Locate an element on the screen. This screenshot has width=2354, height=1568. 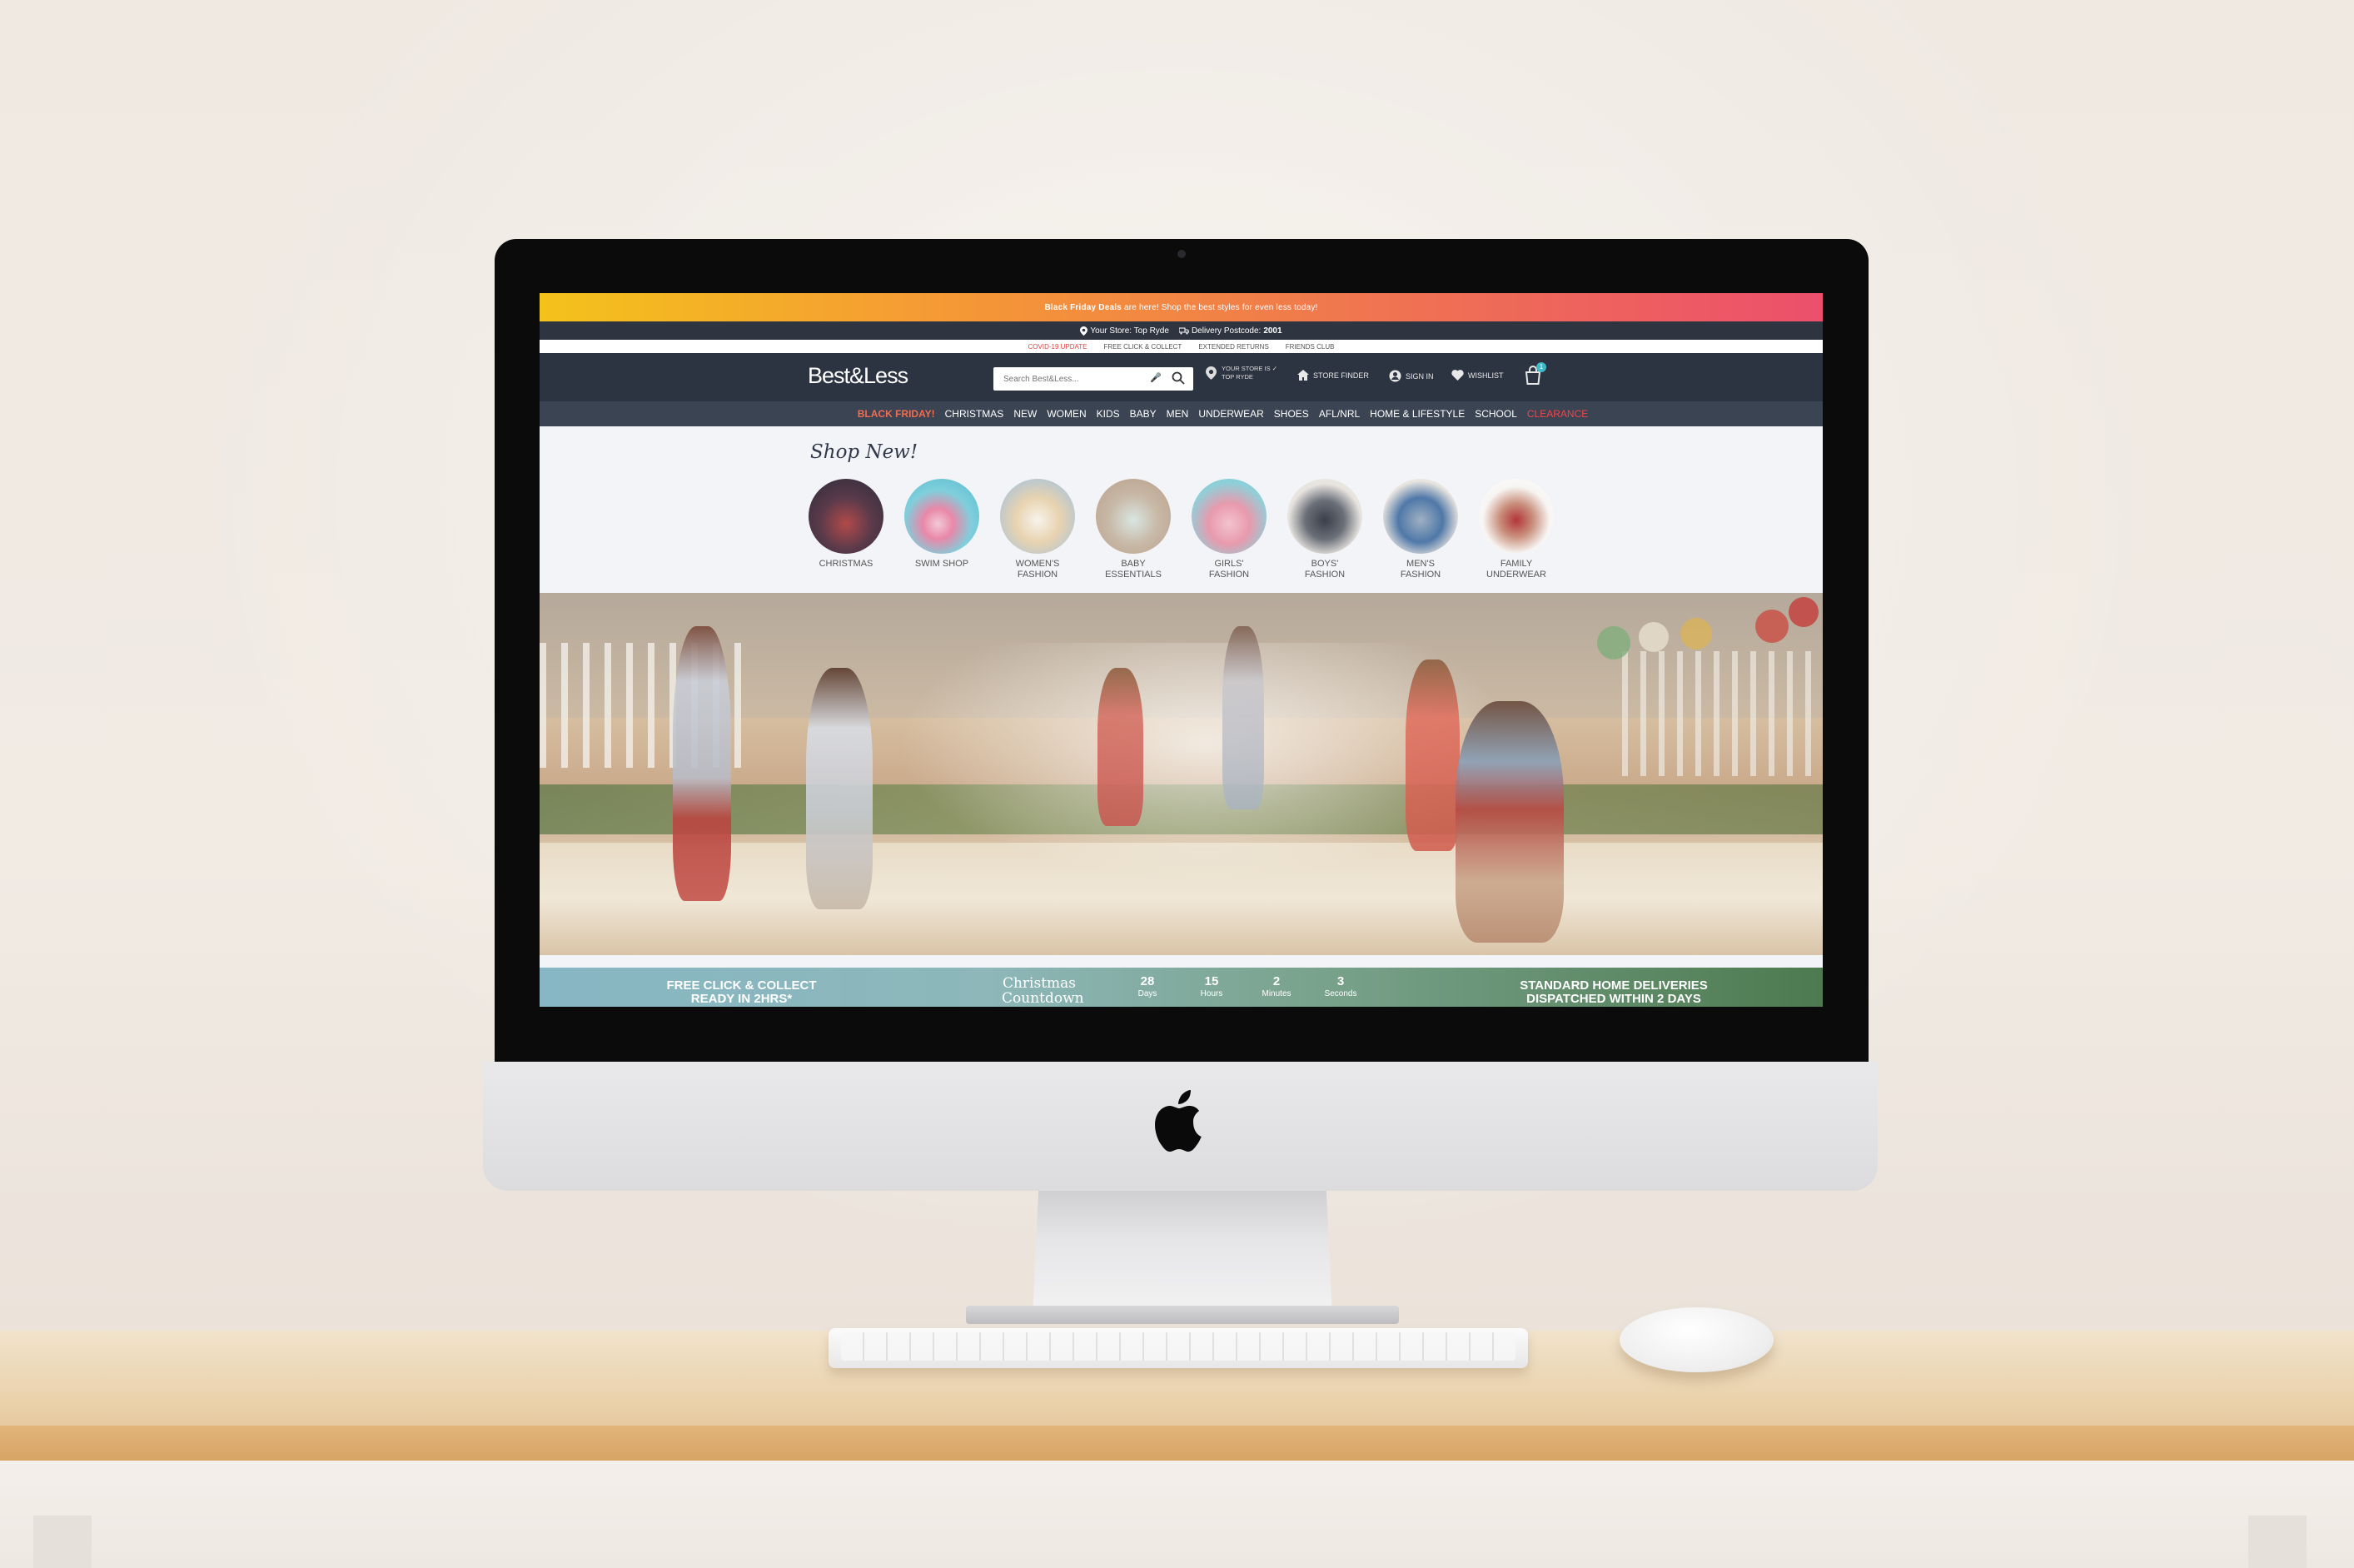
imac-stand-base is located at coordinates (1182, 1315).